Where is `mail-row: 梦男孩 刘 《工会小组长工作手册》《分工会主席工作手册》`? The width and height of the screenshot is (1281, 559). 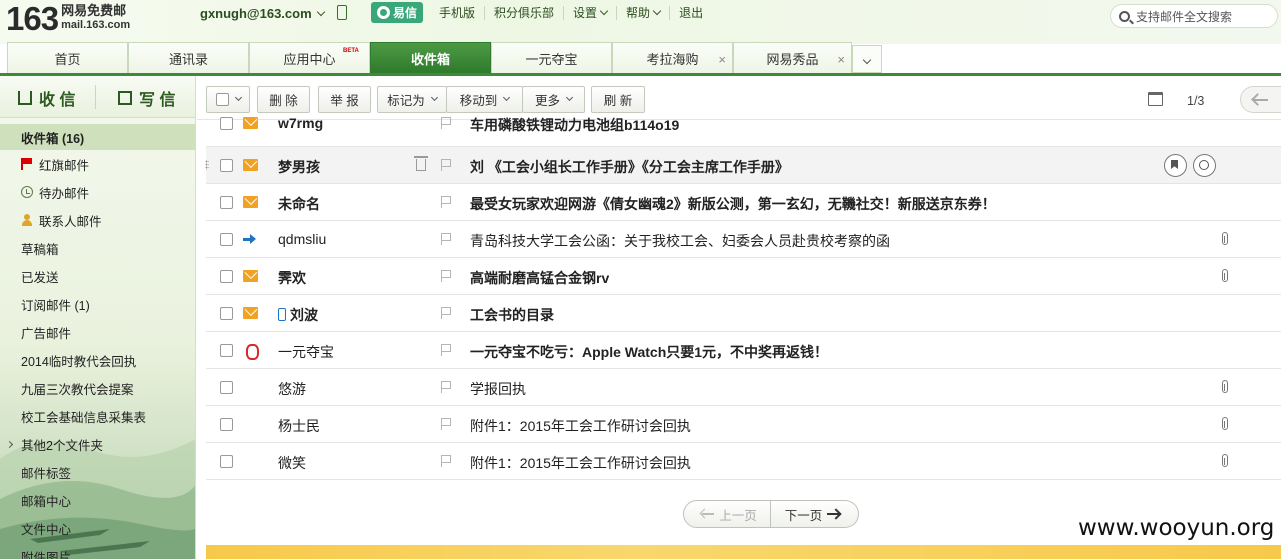 mail-row: 梦男孩 刘 《工会小组长工作手册》《分工会主席工作手册》 is located at coordinates (743, 165).